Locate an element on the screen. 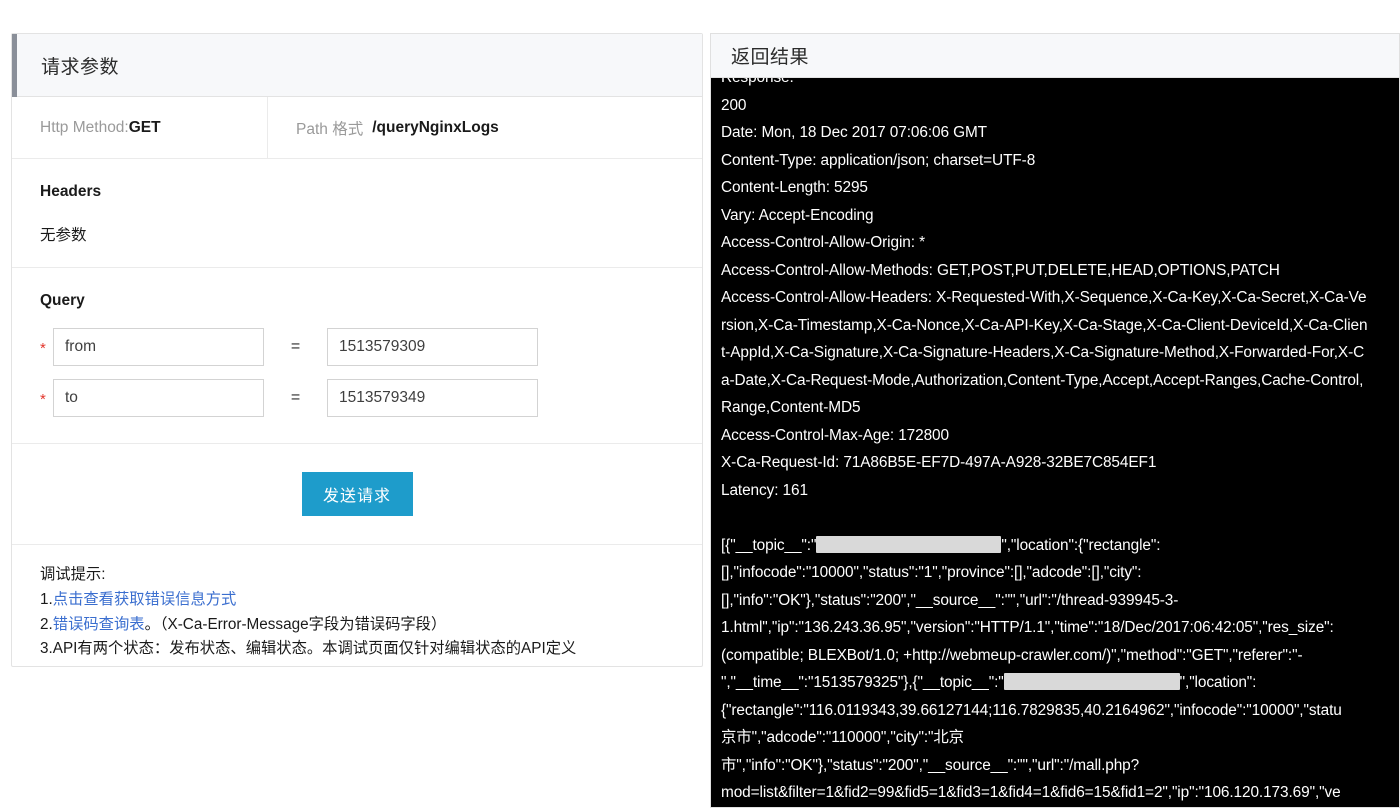  send-button-wrap: 发送请求 is located at coordinates (357, 494).